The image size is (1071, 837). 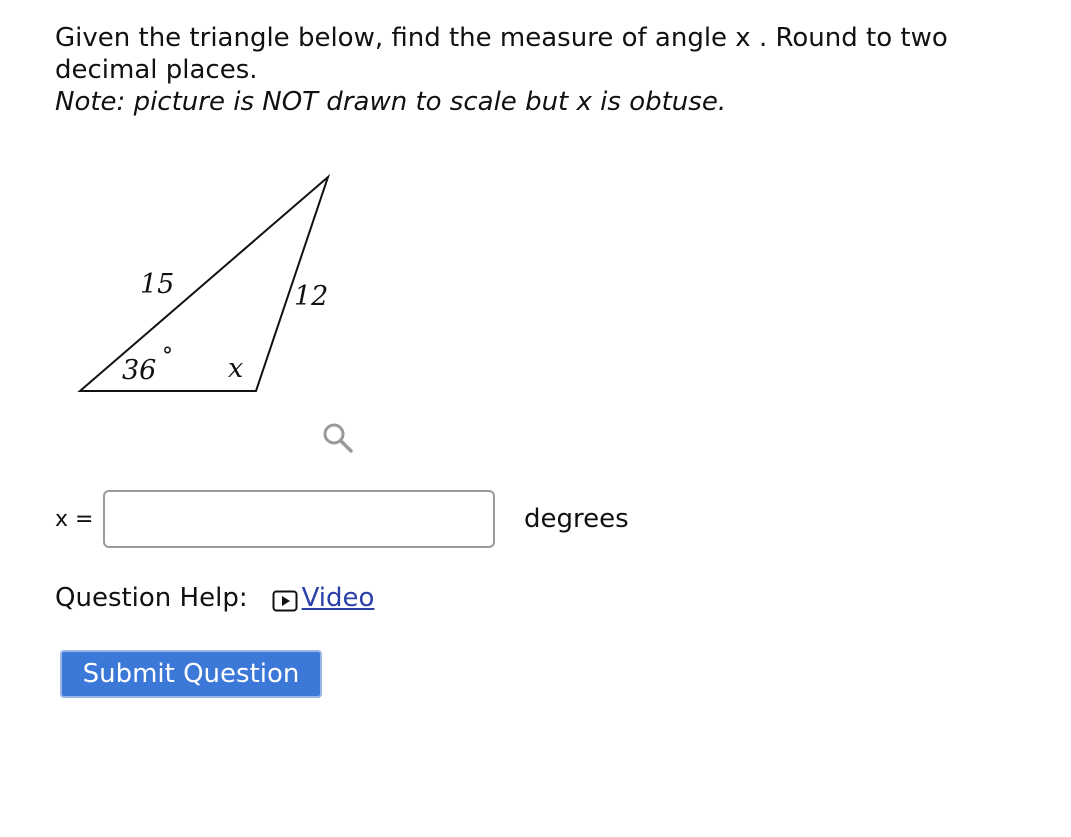 What do you see at coordinates (157, 284) in the screenshot?
I see `side-label-left: 15` at bounding box center [157, 284].